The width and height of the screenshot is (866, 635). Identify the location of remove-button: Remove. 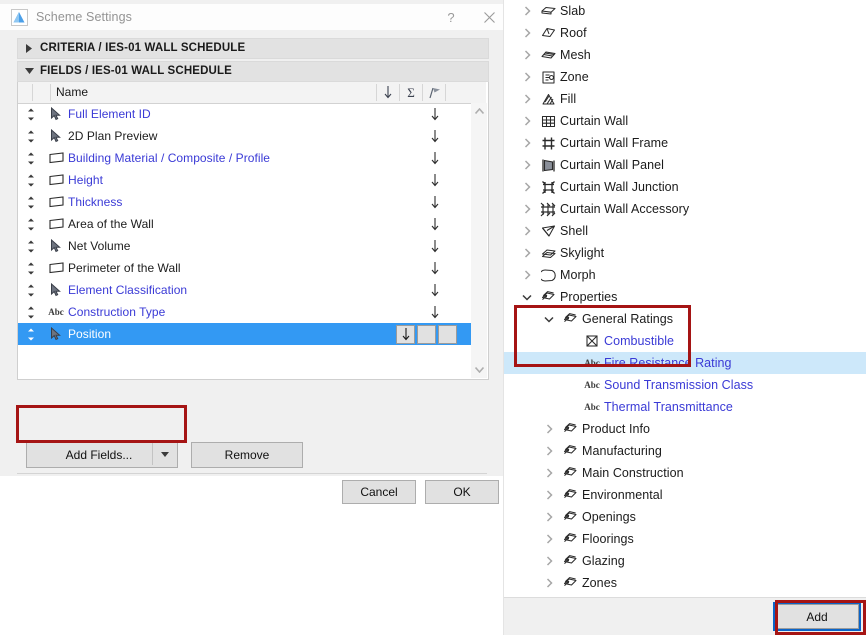
(247, 455).